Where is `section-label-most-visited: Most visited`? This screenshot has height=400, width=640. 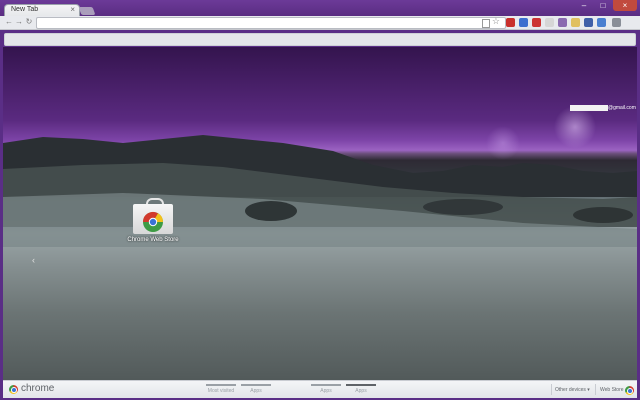
section-label-most-visited: Most visited is located at coordinates (221, 391).